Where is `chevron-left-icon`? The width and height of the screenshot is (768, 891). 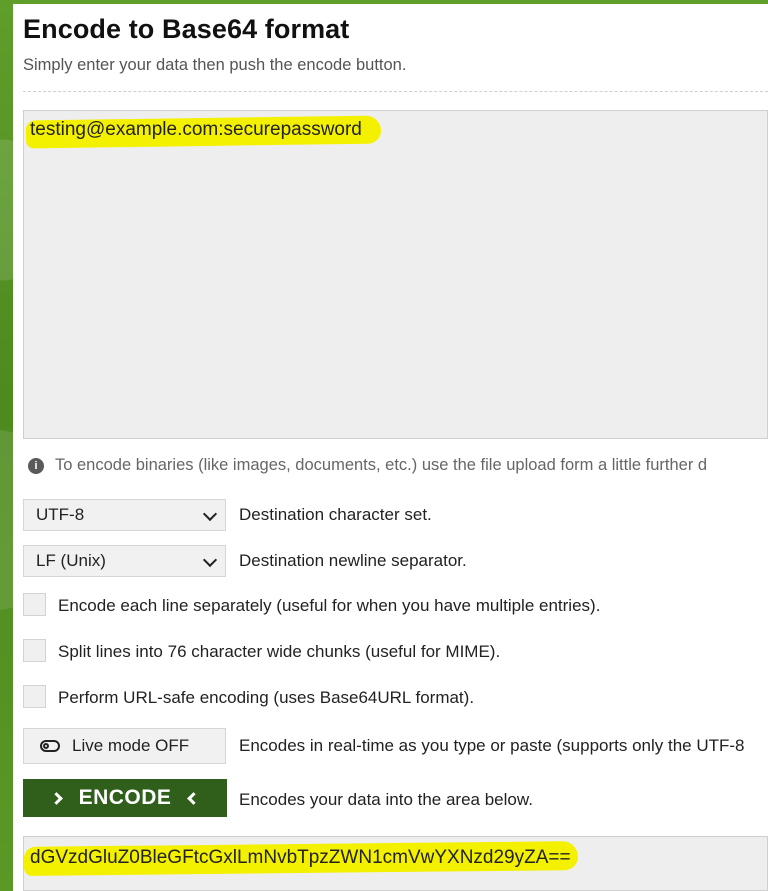
chevron-left-icon is located at coordinates (194, 798).